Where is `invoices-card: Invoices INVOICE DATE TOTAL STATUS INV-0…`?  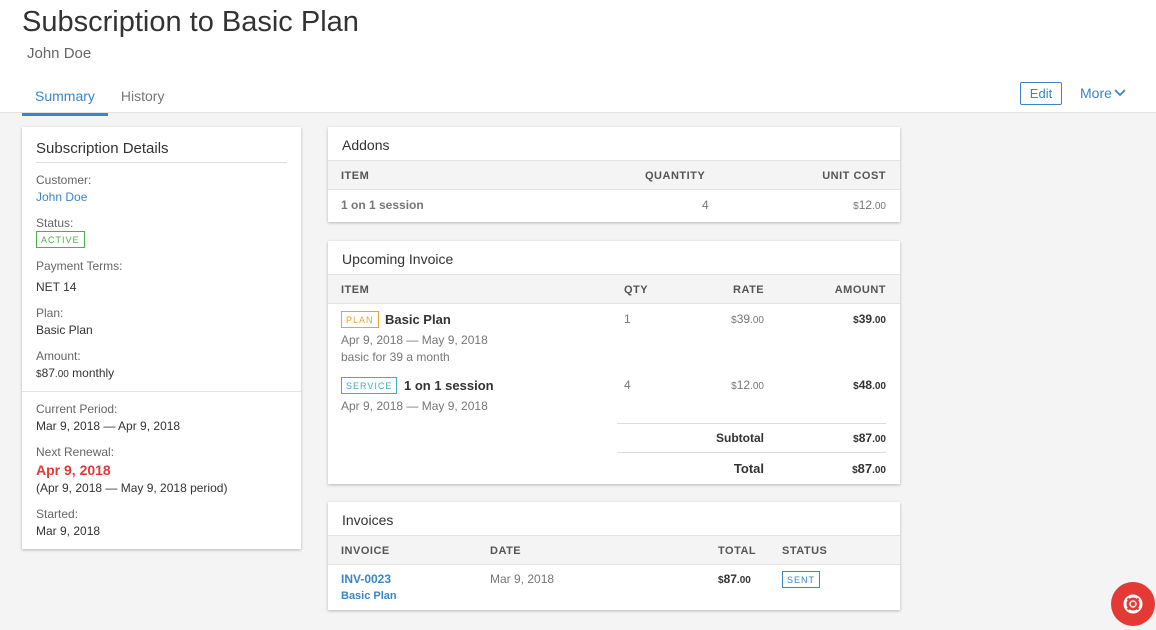 invoices-card: Invoices INVOICE DATE TOTAL STATUS INV-0… is located at coordinates (614, 556).